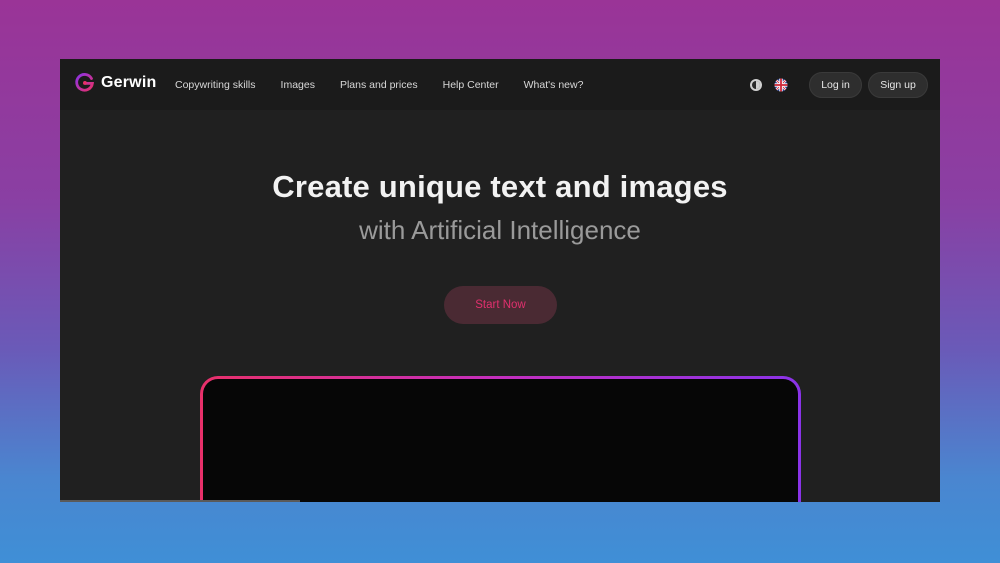 The image size is (1000, 563). I want to click on language-flag-icon, so click(781, 84).